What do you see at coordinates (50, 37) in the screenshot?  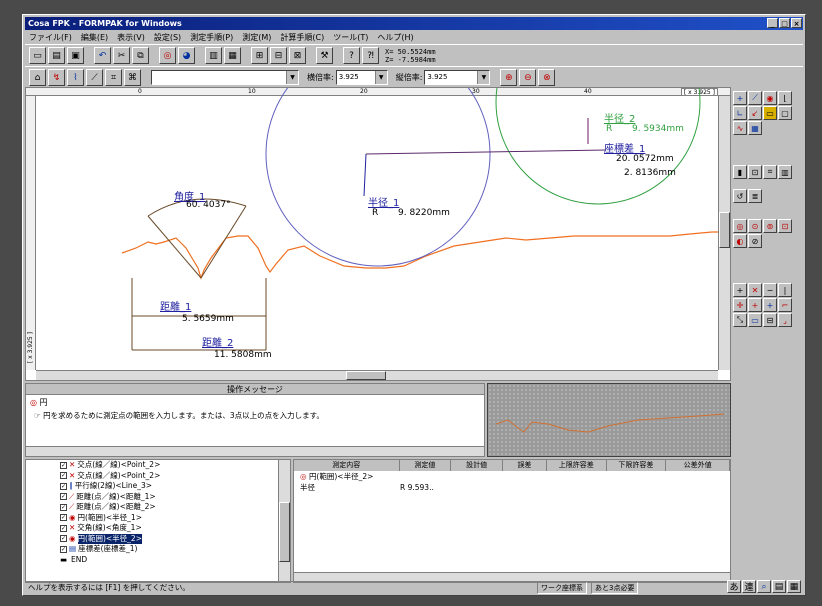 I see `menu-file: ファイル(F)` at bounding box center [50, 37].